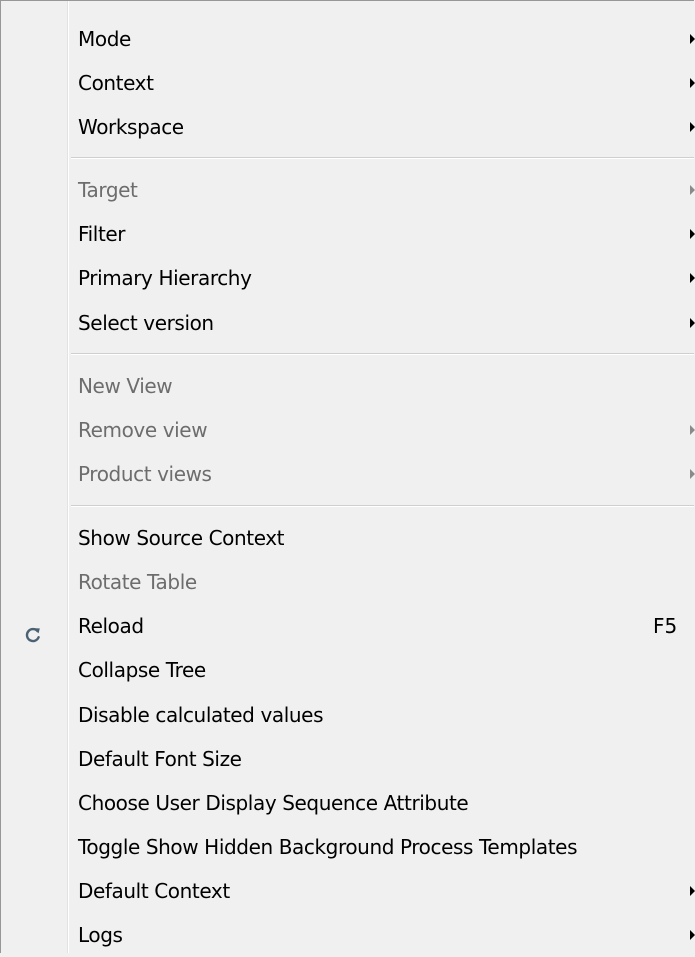 The image size is (695, 957). What do you see at coordinates (33, 629) in the screenshot?
I see `reload-icon` at bounding box center [33, 629].